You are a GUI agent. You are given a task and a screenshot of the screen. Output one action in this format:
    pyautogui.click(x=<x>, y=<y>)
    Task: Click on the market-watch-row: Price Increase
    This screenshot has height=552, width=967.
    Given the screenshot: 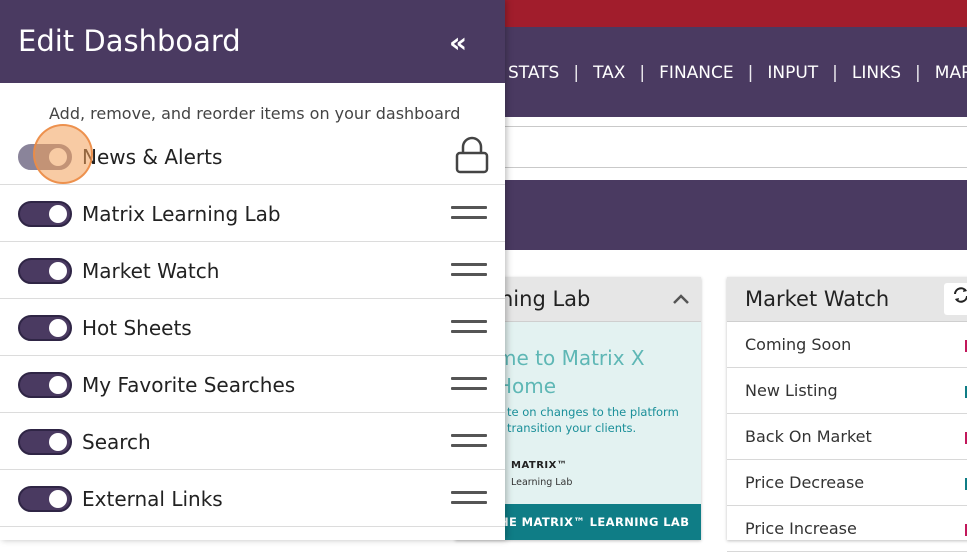 What is the action you would take?
    pyautogui.click(x=847, y=529)
    